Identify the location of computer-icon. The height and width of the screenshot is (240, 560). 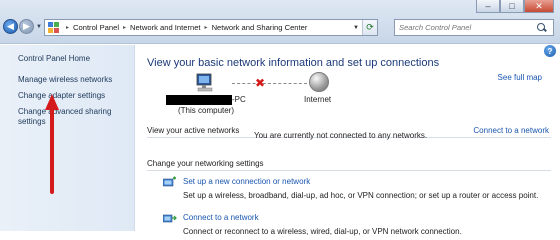
(205, 83).